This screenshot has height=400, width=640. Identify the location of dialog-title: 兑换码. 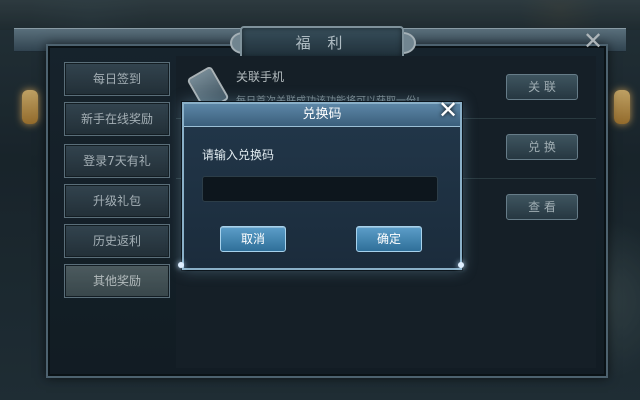
(322, 115).